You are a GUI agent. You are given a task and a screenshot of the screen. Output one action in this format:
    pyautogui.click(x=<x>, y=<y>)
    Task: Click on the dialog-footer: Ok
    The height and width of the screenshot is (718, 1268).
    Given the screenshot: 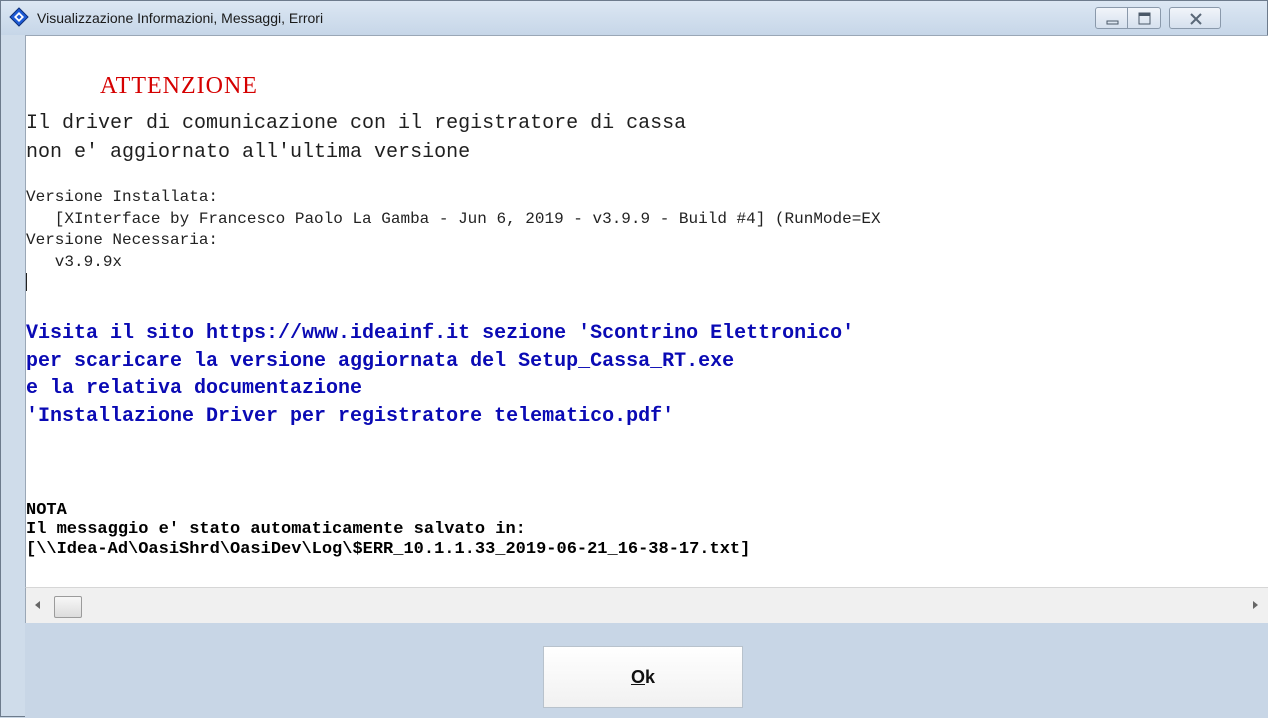 What is the action you would take?
    pyautogui.click(x=646, y=670)
    